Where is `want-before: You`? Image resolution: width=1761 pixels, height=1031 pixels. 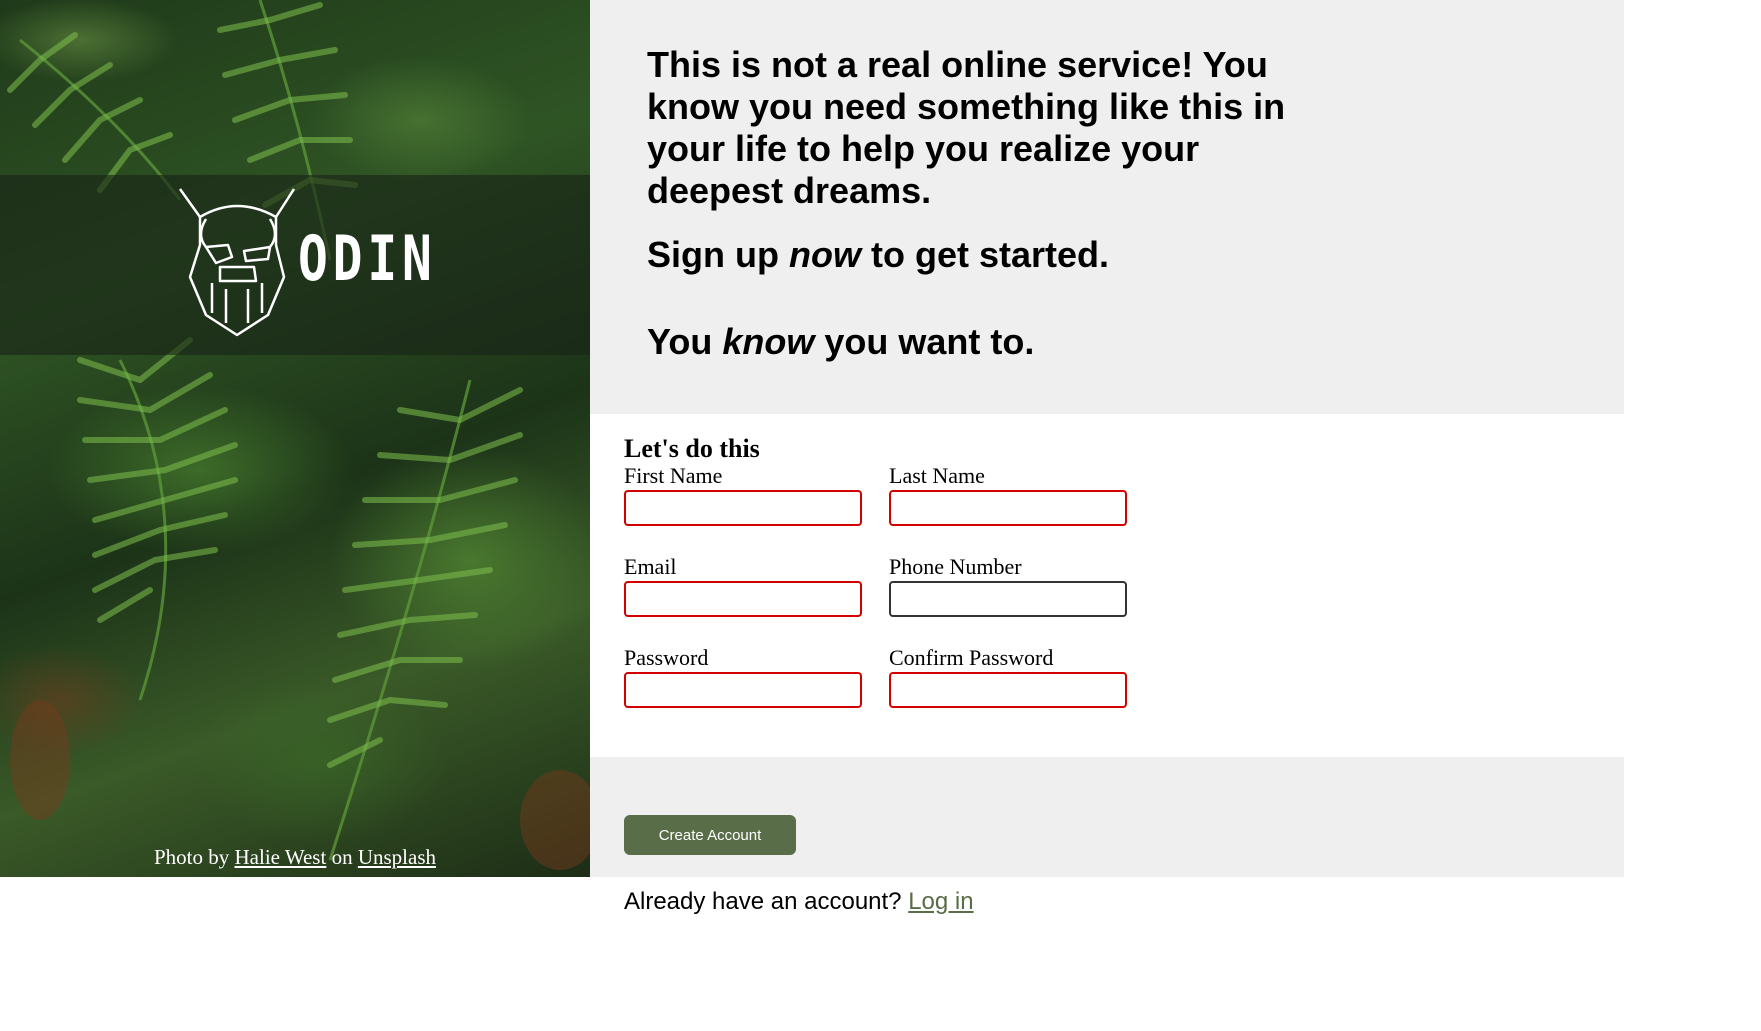
want-before: You is located at coordinates (685, 341).